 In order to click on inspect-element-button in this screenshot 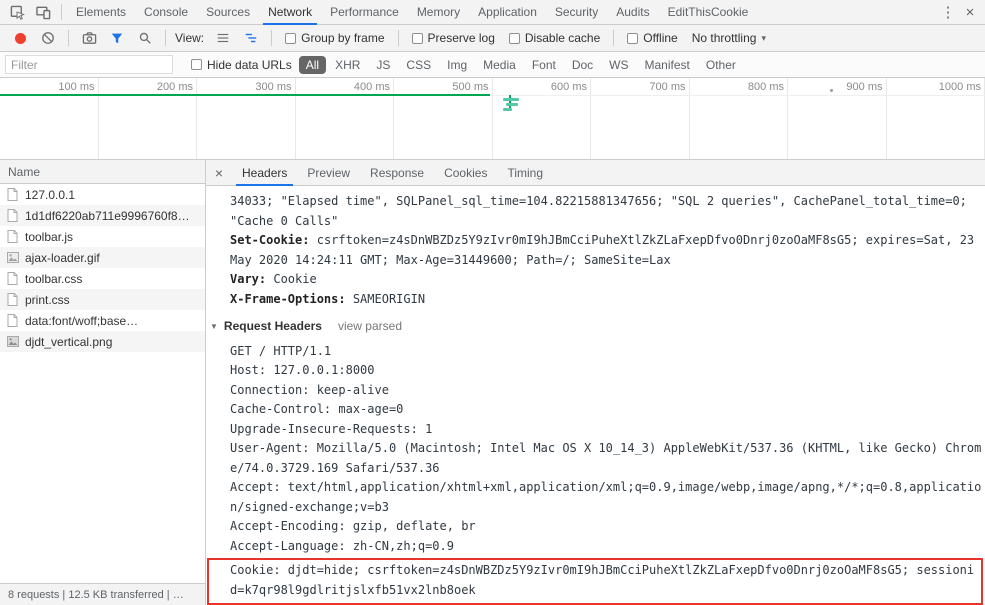, I will do `click(17, 12)`.